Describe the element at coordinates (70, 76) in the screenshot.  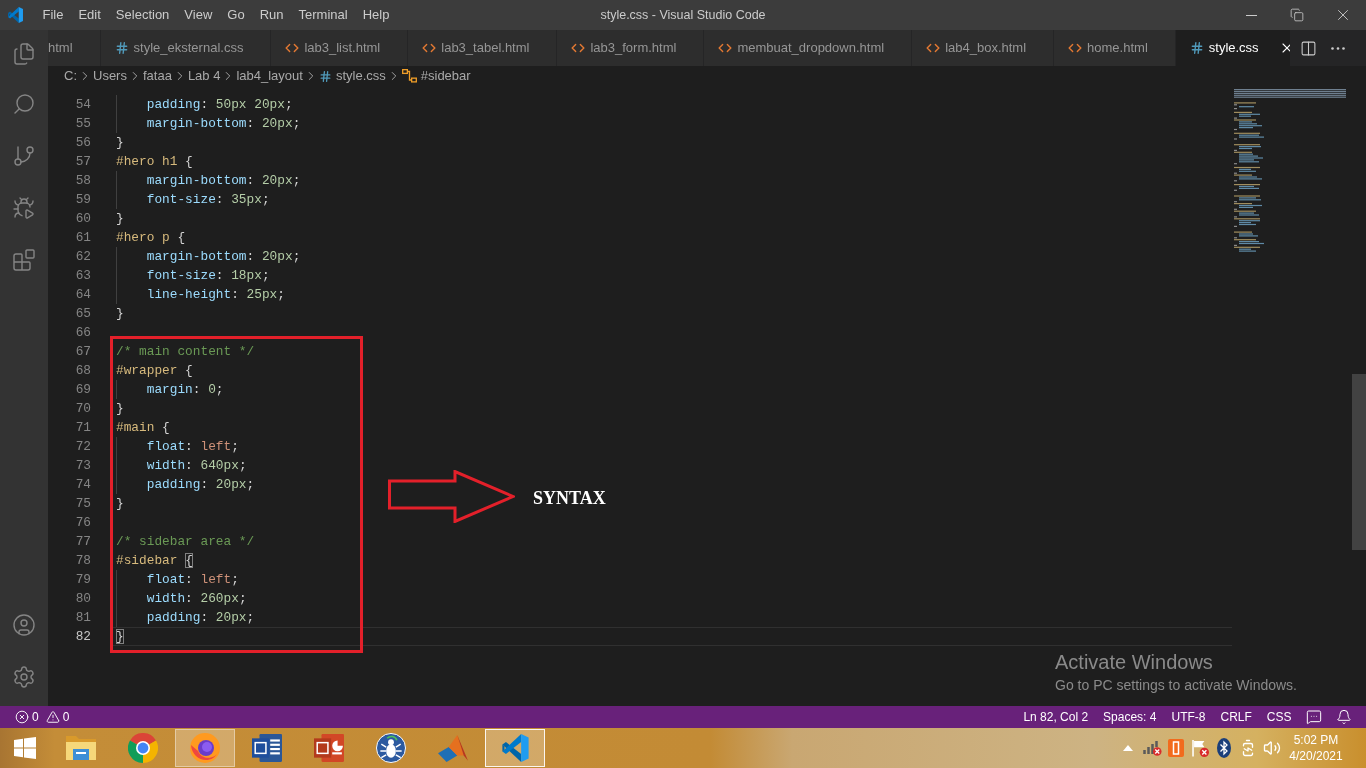
I see `breadcrumb-item: C:` at that location.